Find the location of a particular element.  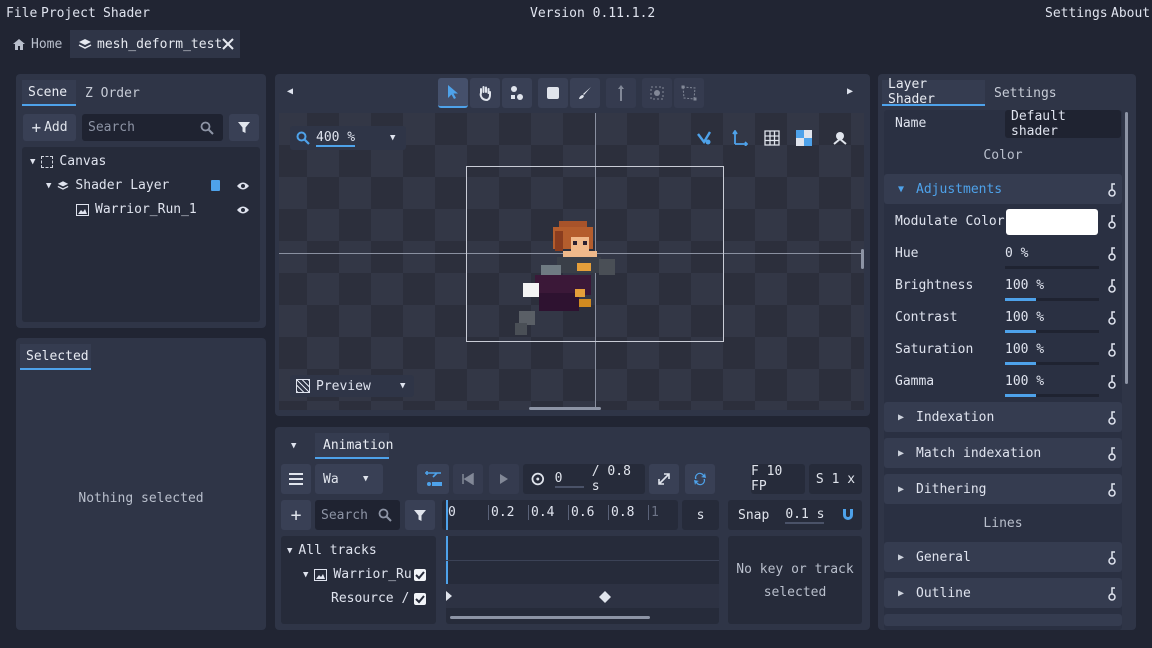

keyframe-area is located at coordinates (582, 580).